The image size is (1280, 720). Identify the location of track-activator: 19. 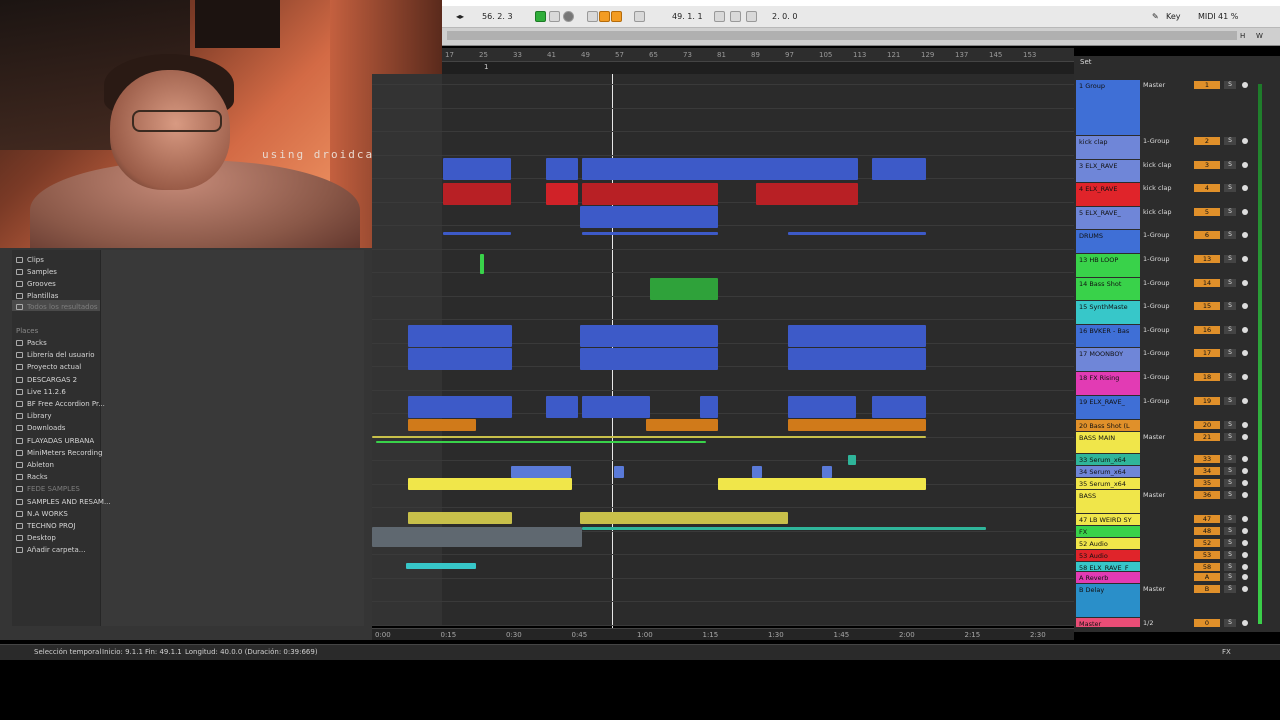
(1207, 401).